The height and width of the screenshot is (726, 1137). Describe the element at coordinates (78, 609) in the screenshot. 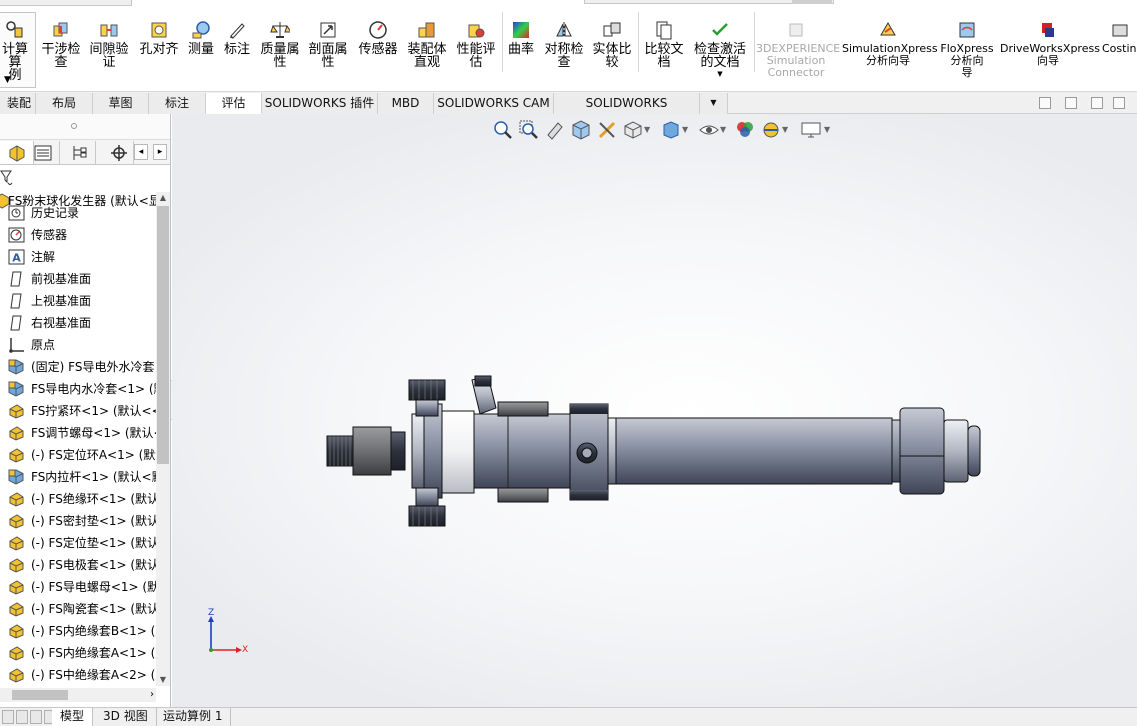

I see `tree-item-component: (-) FS陶瓷套<1> (默认` at that location.